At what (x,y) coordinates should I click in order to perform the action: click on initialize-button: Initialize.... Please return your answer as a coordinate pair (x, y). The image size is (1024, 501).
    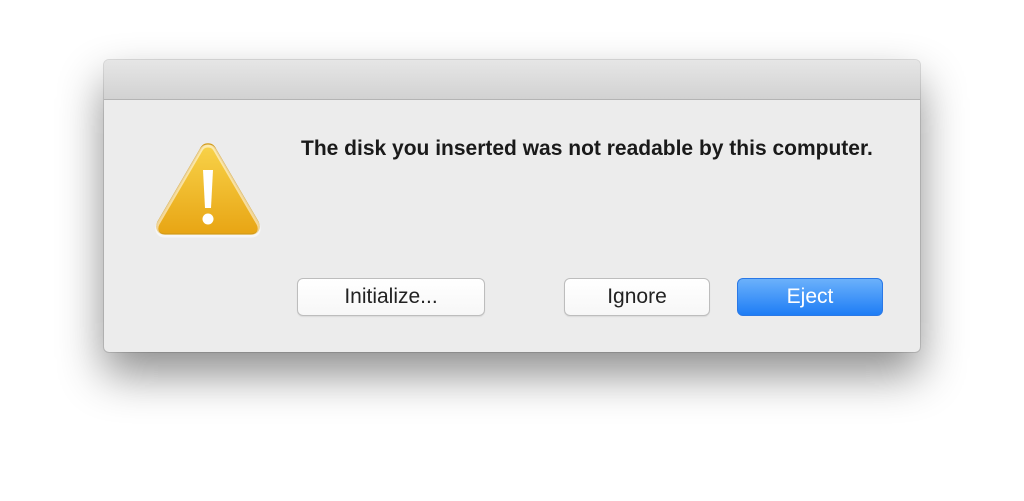
    Looking at the image, I should click on (391, 297).